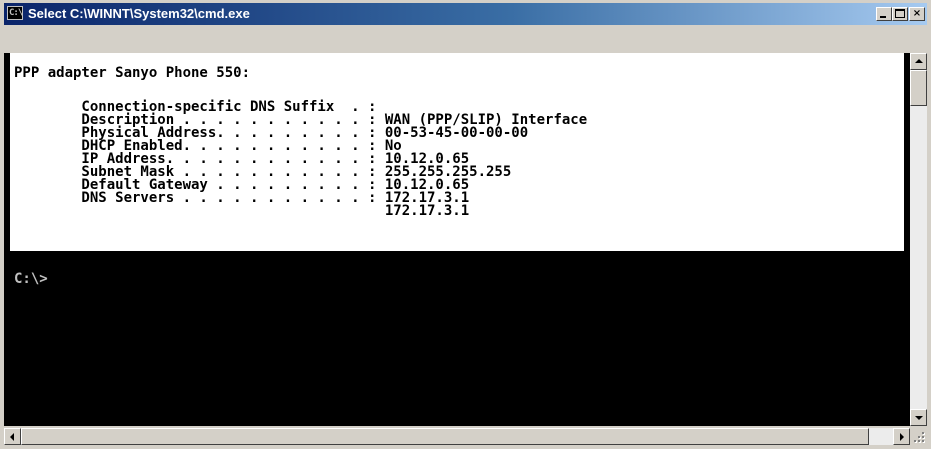  Describe the element at coordinates (918, 239) in the screenshot. I see `vertical-scrollbar` at that location.